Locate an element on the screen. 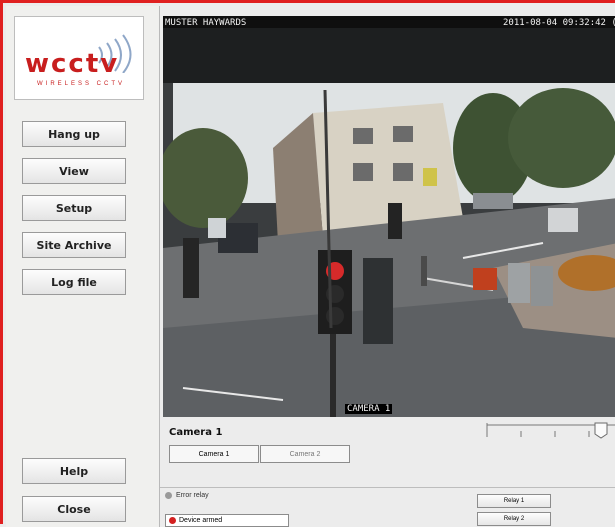 This screenshot has height=527, width=615. timestamp-overlay: 2011-08-04 09:32:42 (00 is located at coordinates (559, 23).